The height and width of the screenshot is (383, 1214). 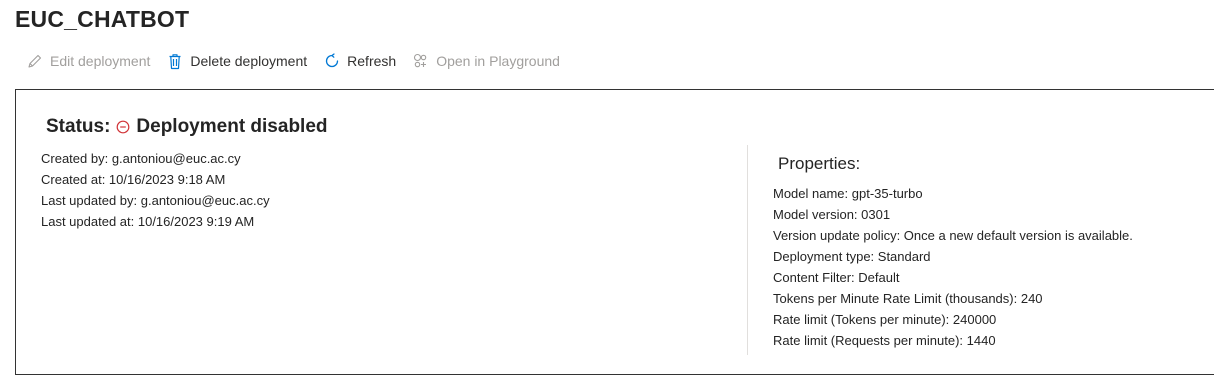 I want to click on last-updated-at: Last updated at: 10/16/2023 9:19 AM, so click(x=148, y=221).